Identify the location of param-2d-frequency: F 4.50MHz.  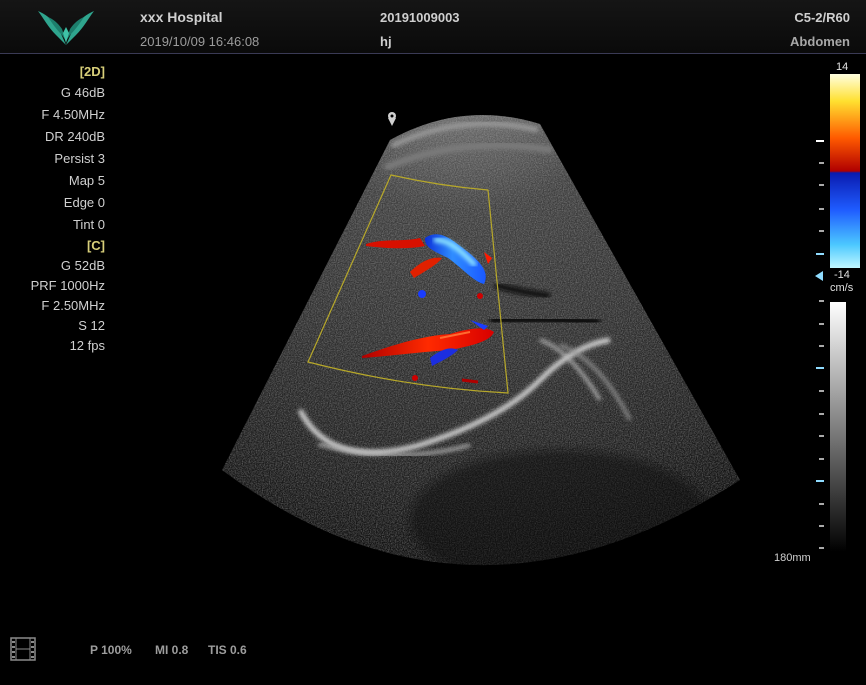
(73, 114).